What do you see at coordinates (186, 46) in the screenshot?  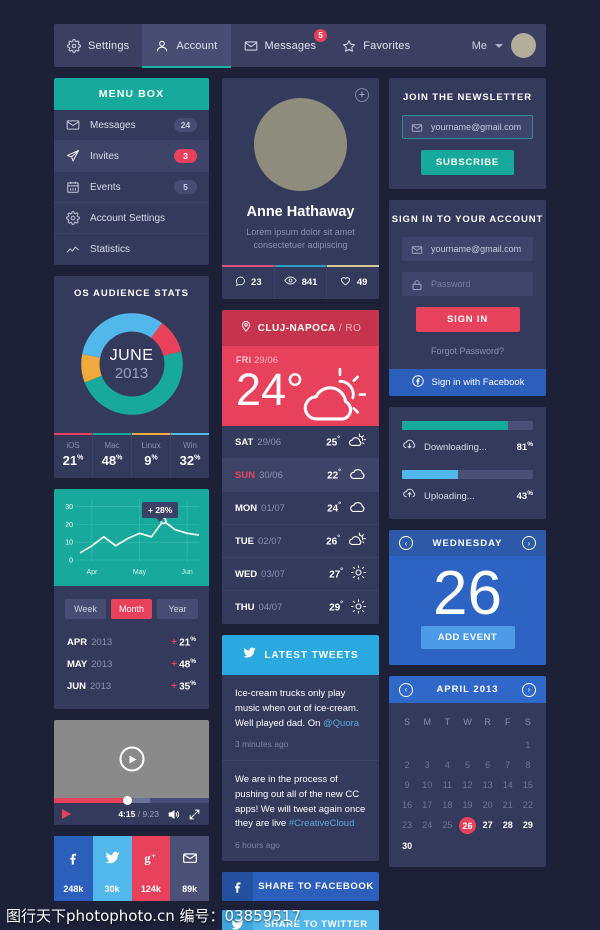 I see `nav-item-account: Account` at bounding box center [186, 46].